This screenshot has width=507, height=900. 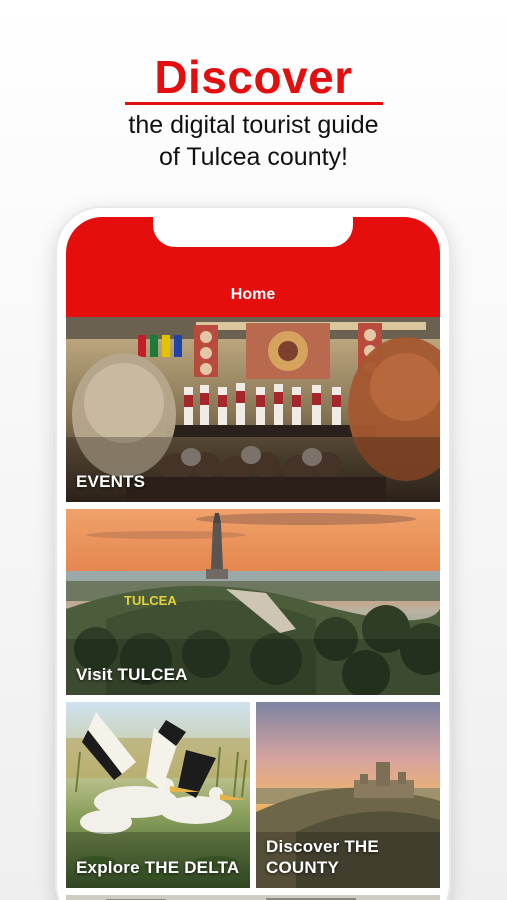 I want to click on tile-explore-delta-label: Explore THE DELTA, so click(x=158, y=867).